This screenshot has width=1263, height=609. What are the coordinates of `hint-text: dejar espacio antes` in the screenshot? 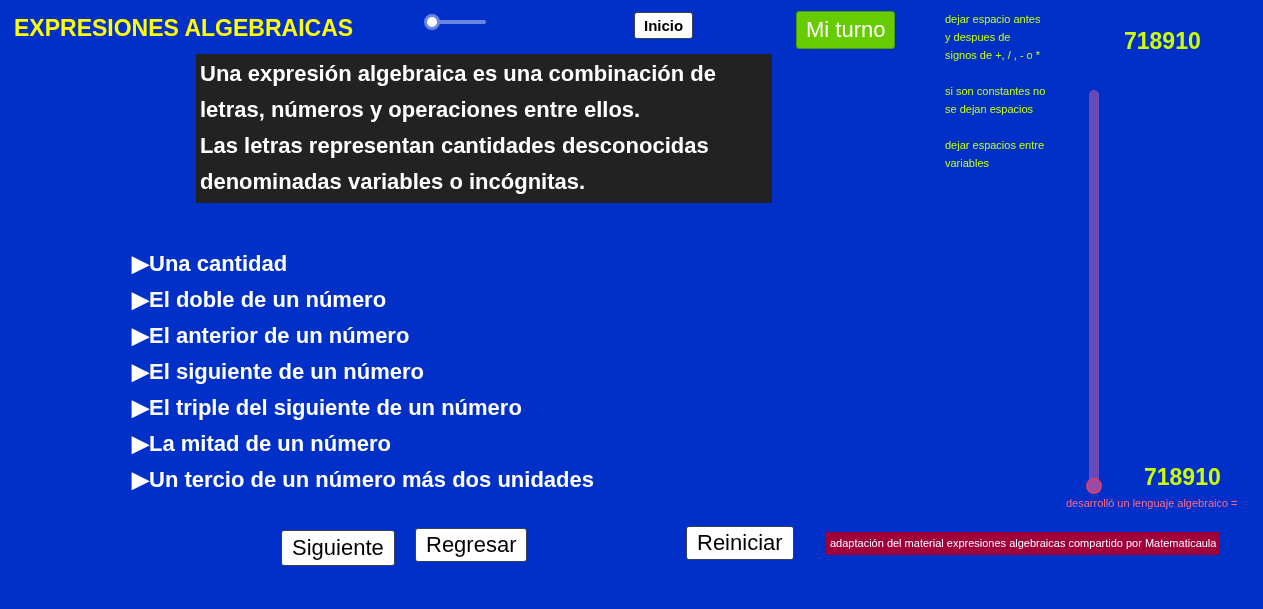 It's located at (993, 19).